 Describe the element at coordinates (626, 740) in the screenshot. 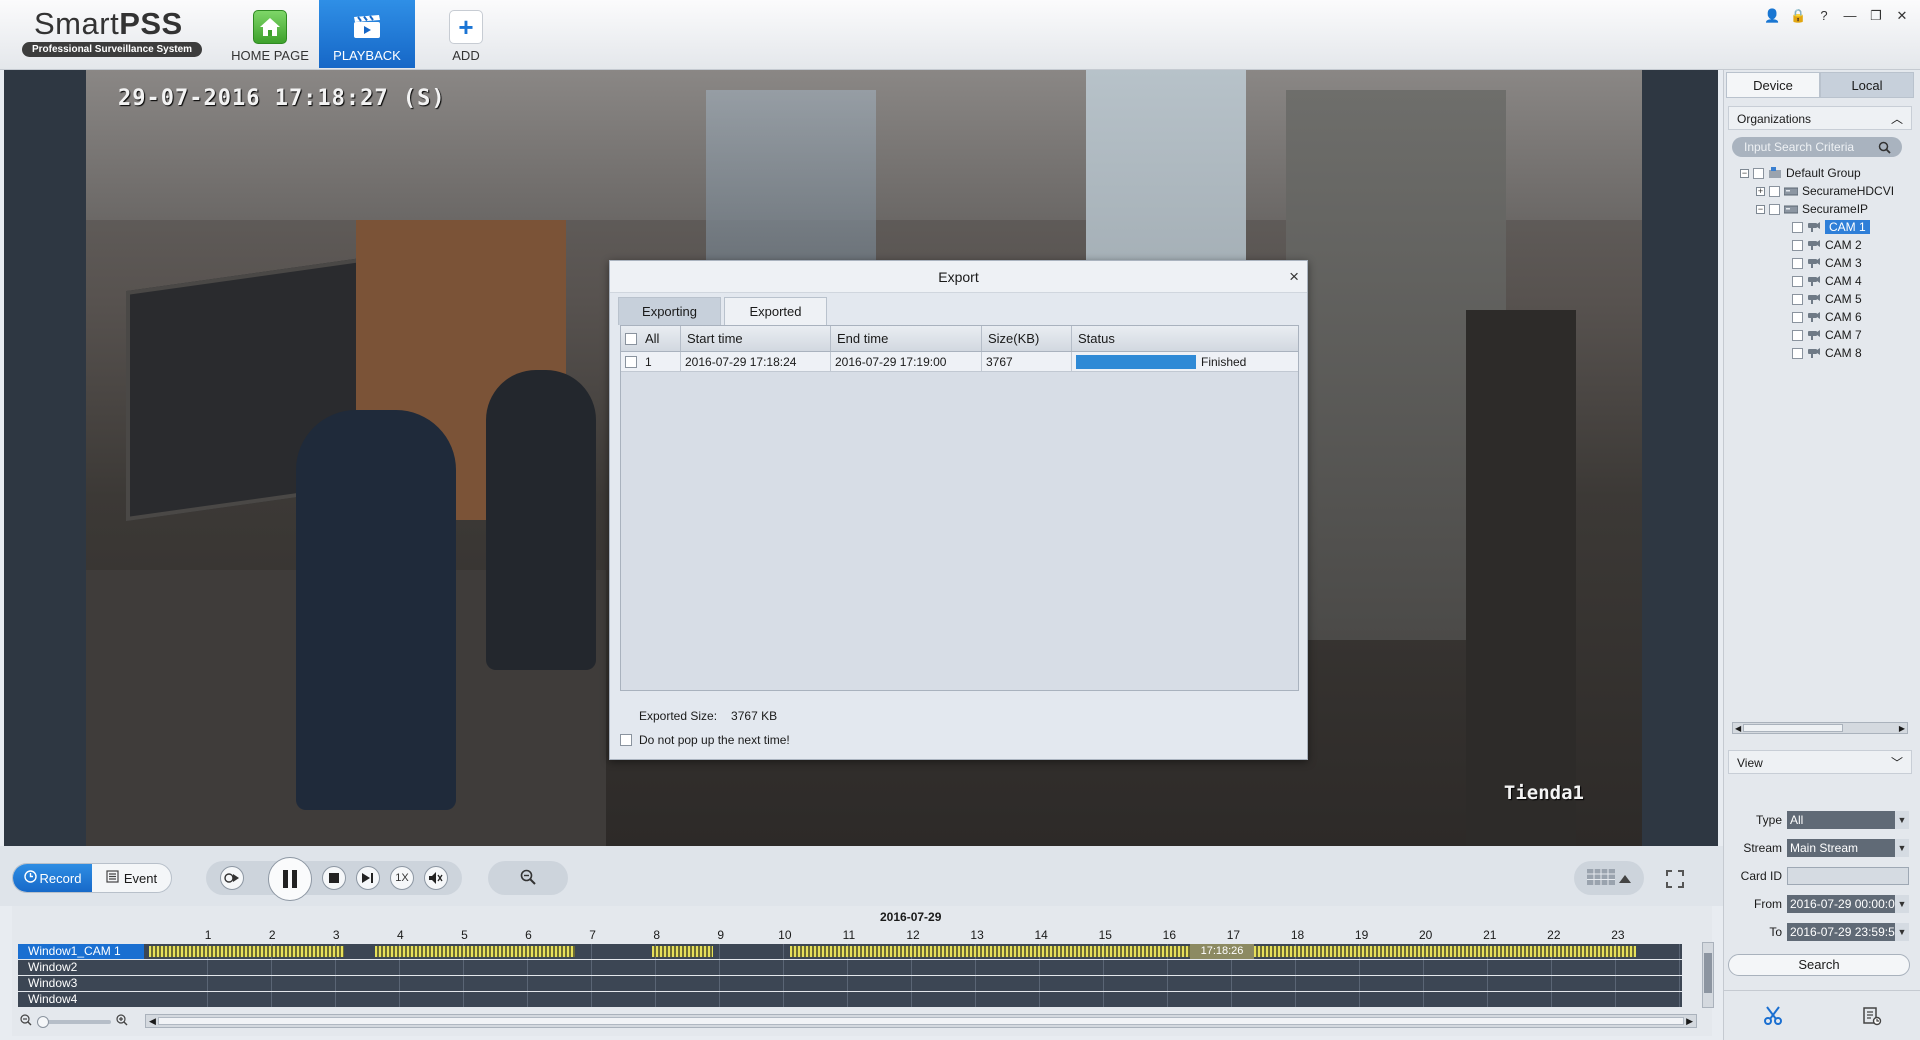

I see `no-popup-checkbox` at that location.